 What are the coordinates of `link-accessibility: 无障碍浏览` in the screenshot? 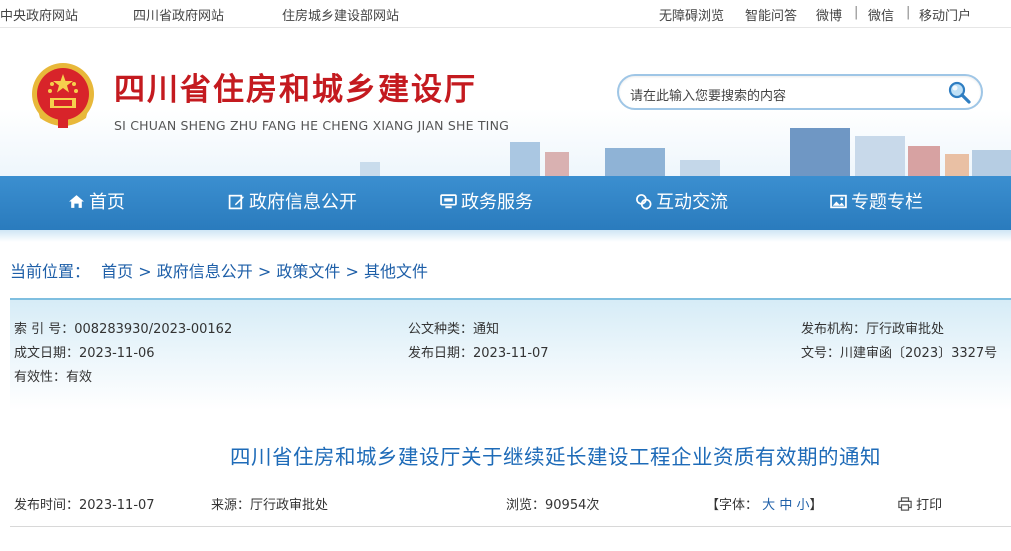 It's located at (691, 14).